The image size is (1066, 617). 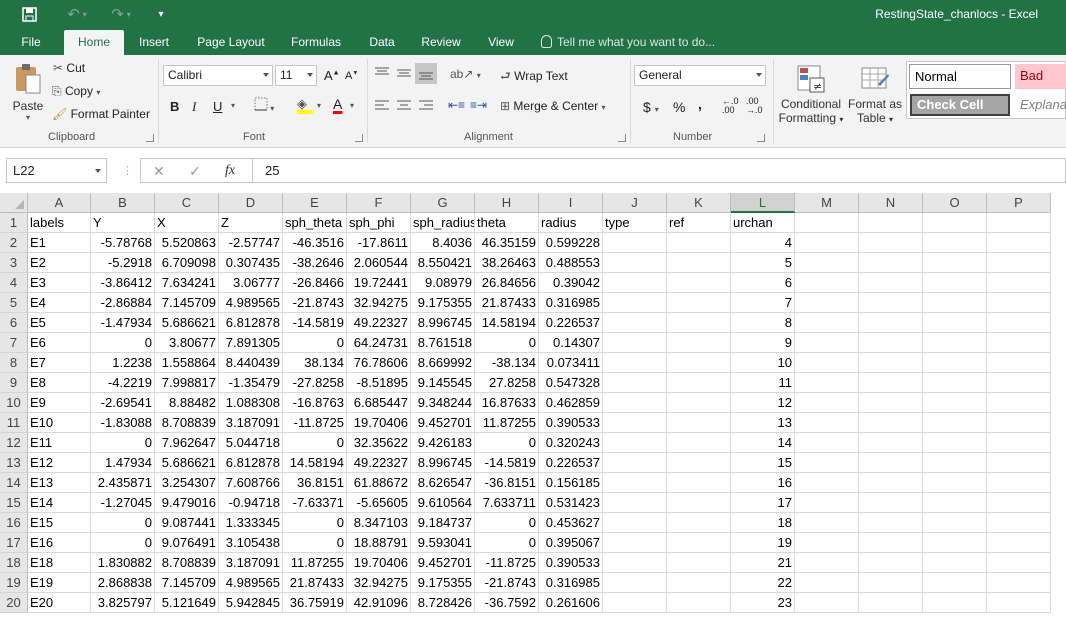 I want to click on cell-m12, so click(x=827, y=443).